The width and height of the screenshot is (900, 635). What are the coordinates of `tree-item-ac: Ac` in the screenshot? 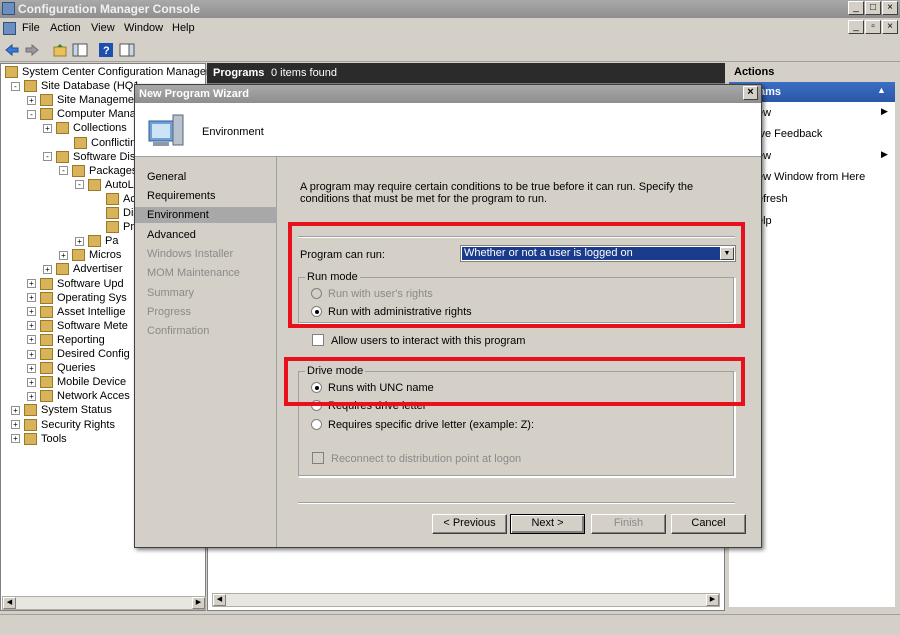 It's located at (113, 200).